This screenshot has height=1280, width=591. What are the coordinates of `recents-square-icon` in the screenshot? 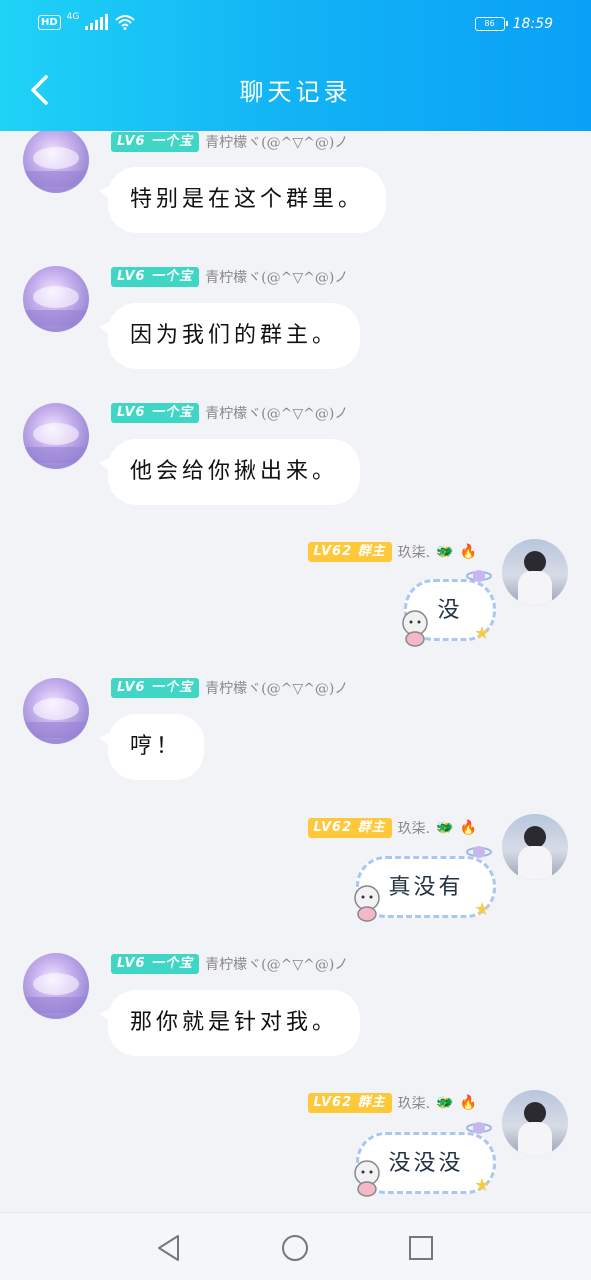 It's located at (421, 1248).